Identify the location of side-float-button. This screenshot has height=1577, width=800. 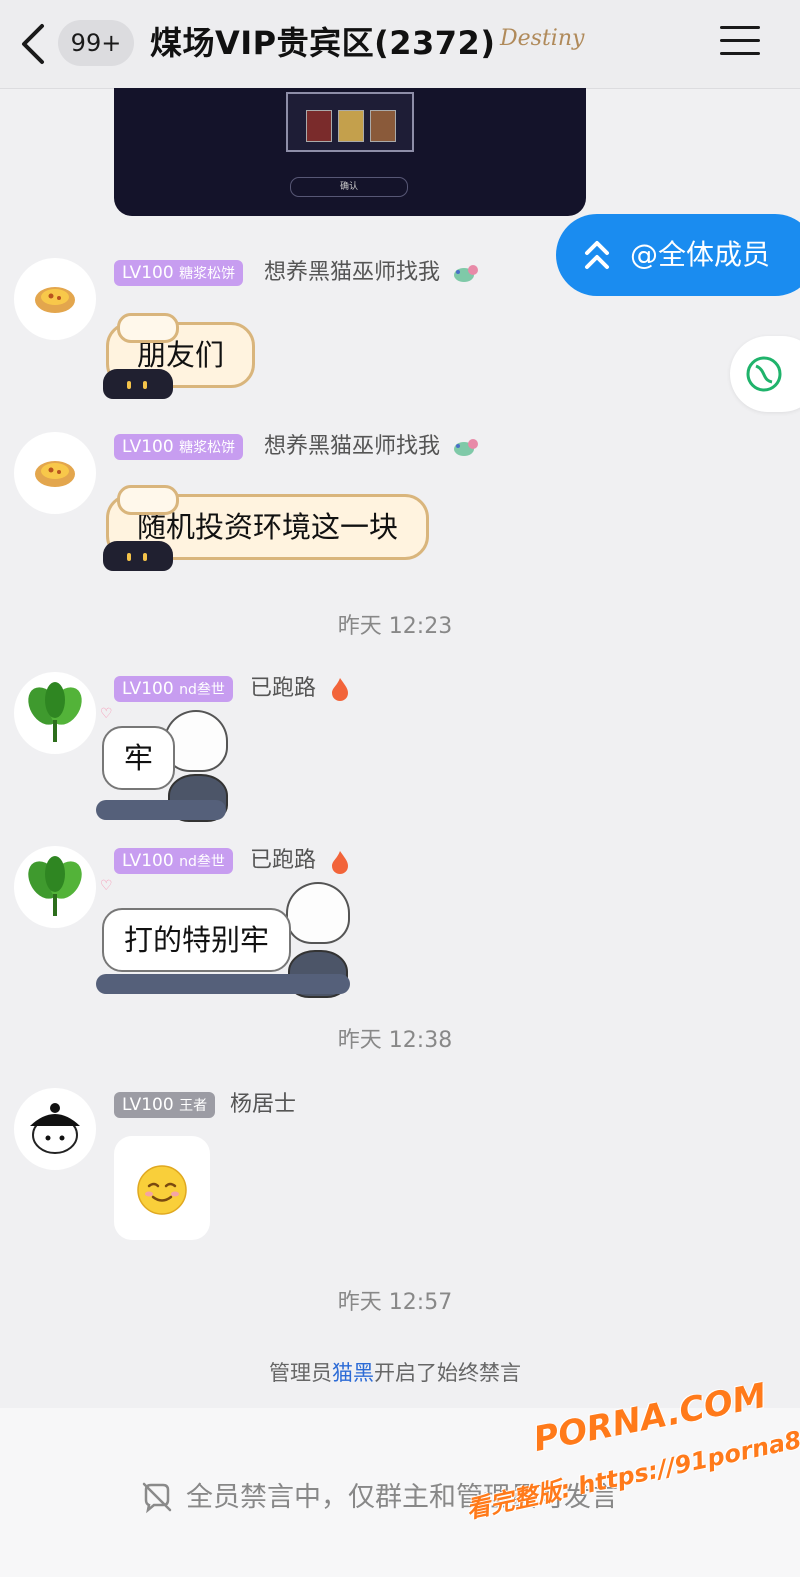
(765, 374).